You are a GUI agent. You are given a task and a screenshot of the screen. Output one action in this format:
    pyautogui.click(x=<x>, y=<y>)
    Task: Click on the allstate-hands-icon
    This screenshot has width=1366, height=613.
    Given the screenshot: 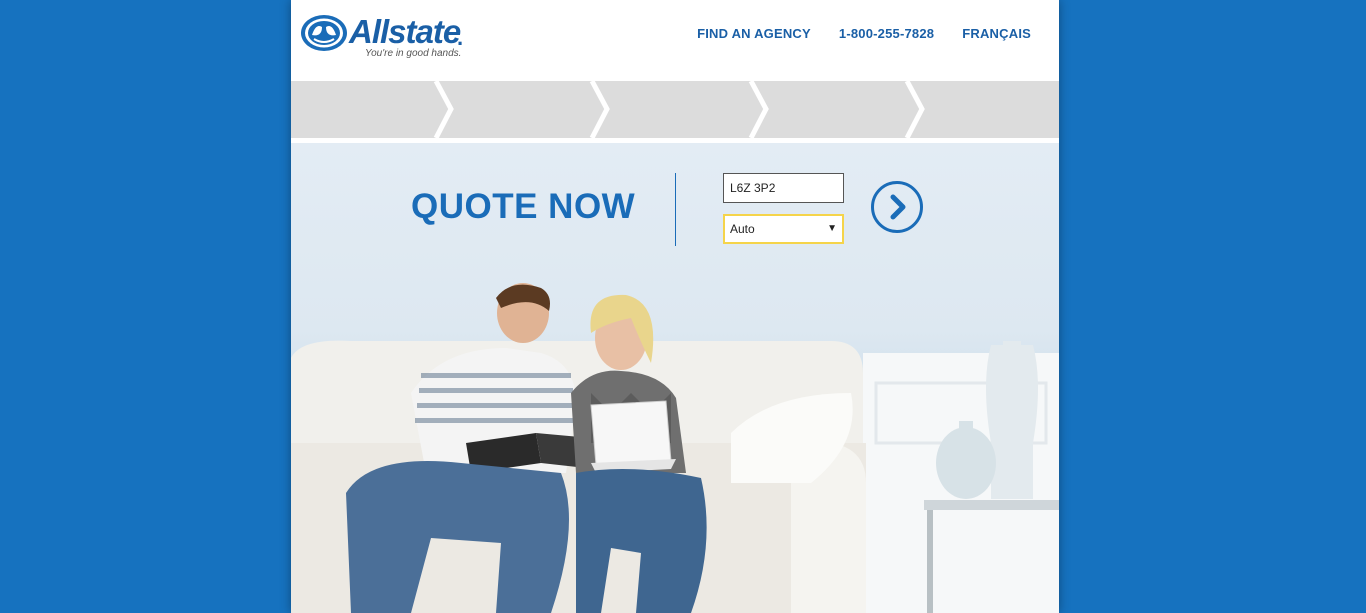 What is the action you would take?
    pyautogui.click(x=324, y=33)
    